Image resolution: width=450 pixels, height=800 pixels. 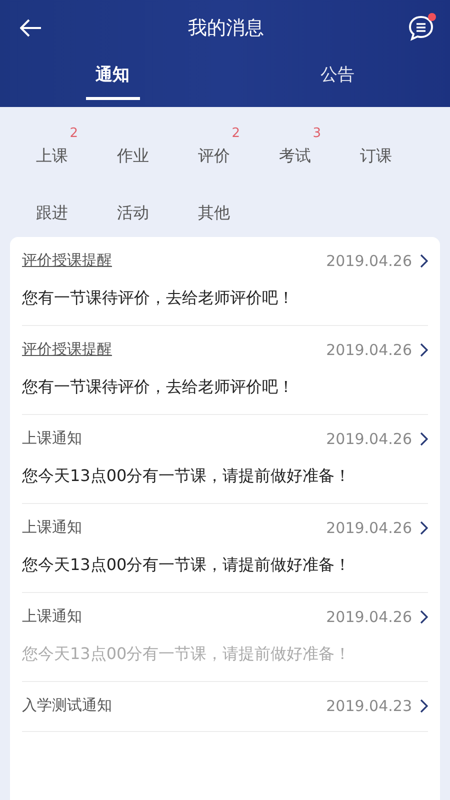 I want to click on message-title: 入学测试通知, so click(x=67, y=705).